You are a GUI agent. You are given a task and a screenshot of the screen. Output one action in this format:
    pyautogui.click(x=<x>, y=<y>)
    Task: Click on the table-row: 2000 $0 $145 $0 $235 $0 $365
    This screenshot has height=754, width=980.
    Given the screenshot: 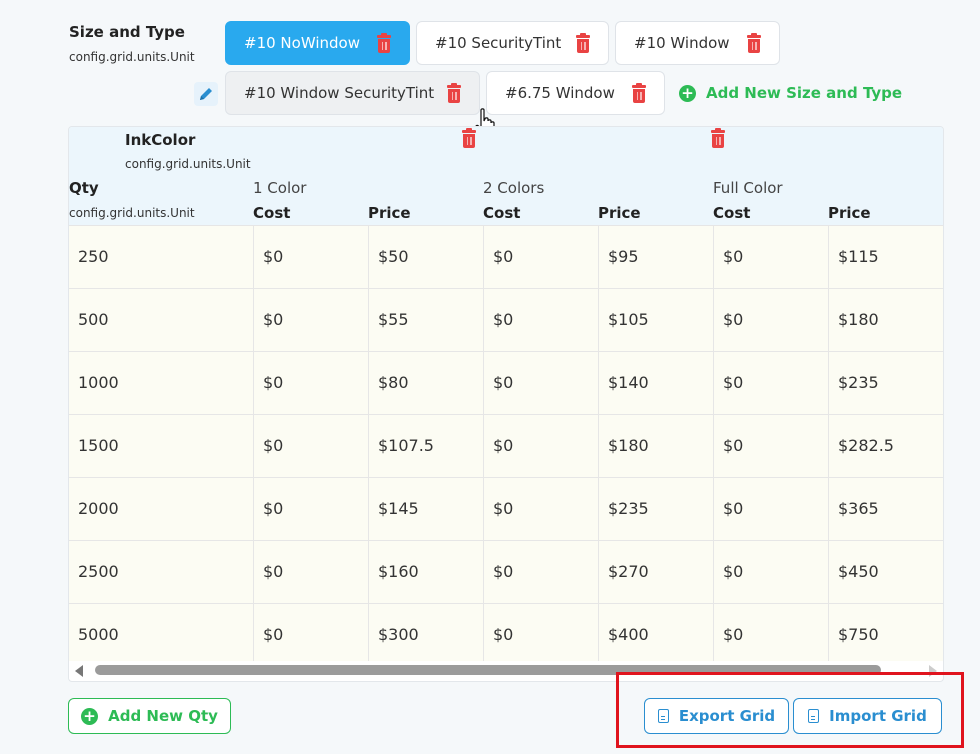 What is the action you would take?
    pyautogui.click(x=506, y=508)
    